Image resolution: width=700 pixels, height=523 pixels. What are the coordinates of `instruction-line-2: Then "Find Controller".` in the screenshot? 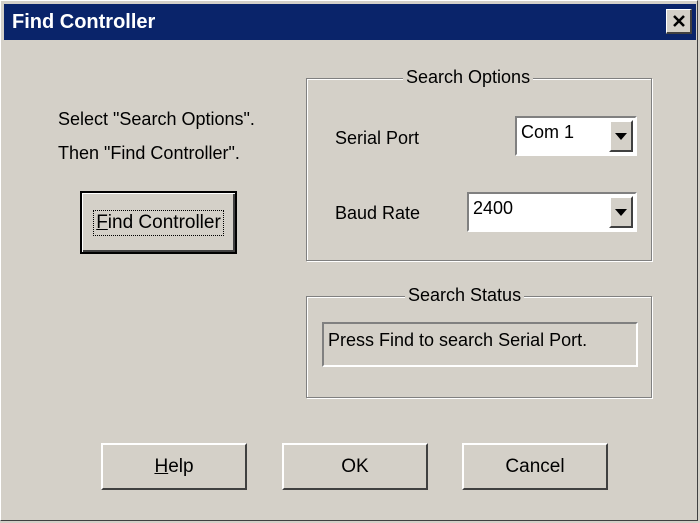 It's located at (149, 153).